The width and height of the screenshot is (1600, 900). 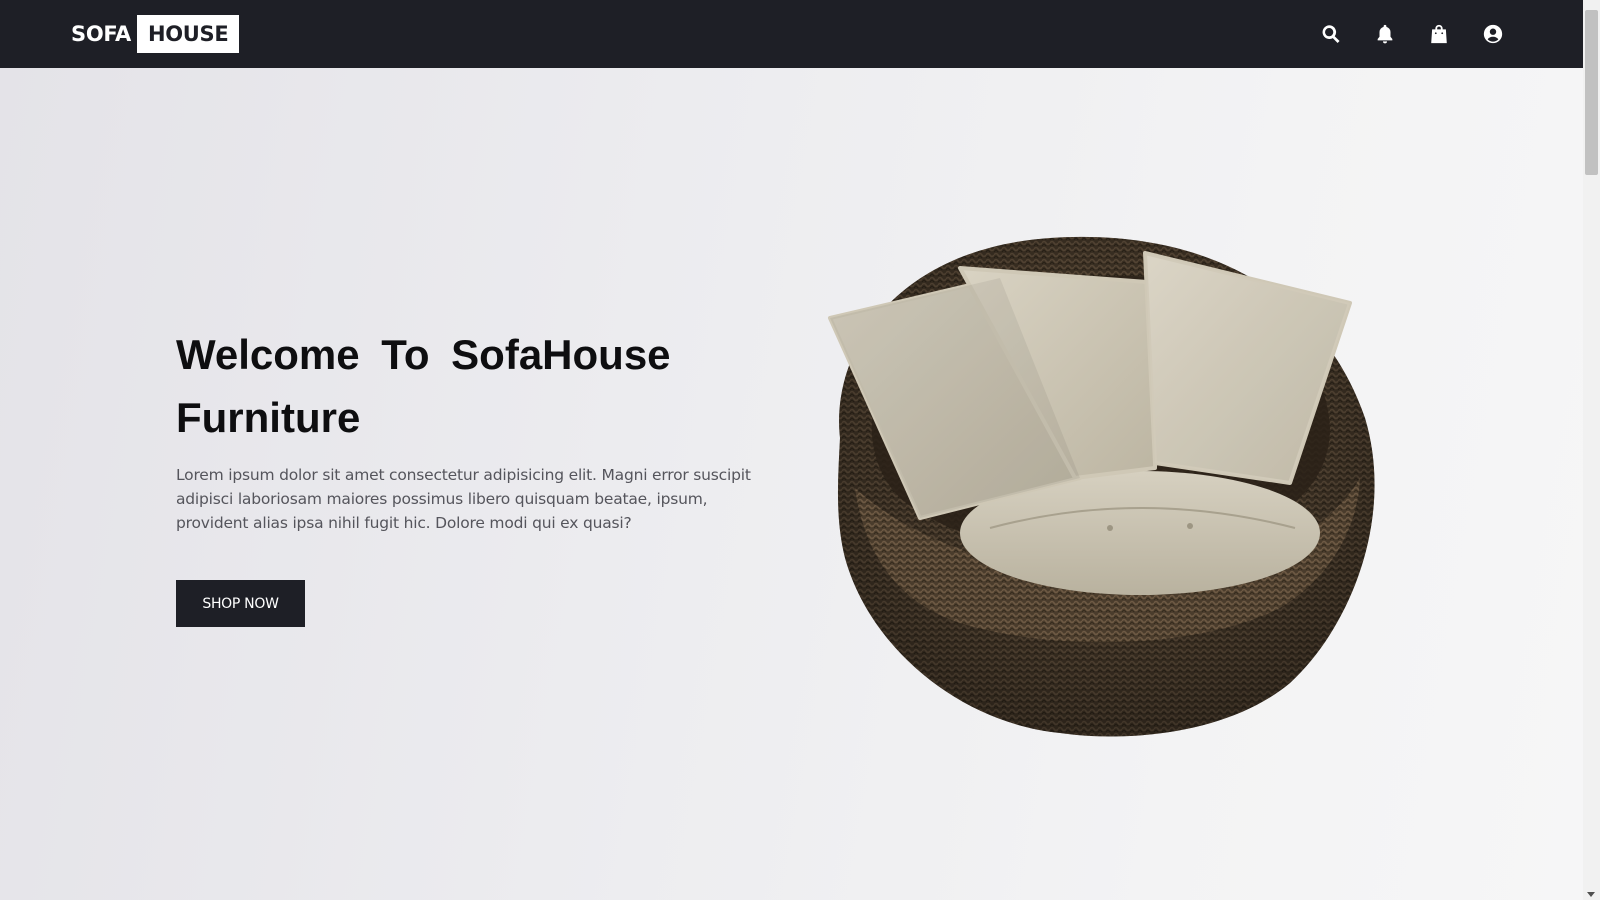 What do you see at coordinates (1493, 34) in the screenshot?
I see `user-circle-icon` at bounding box center [1493, 34].